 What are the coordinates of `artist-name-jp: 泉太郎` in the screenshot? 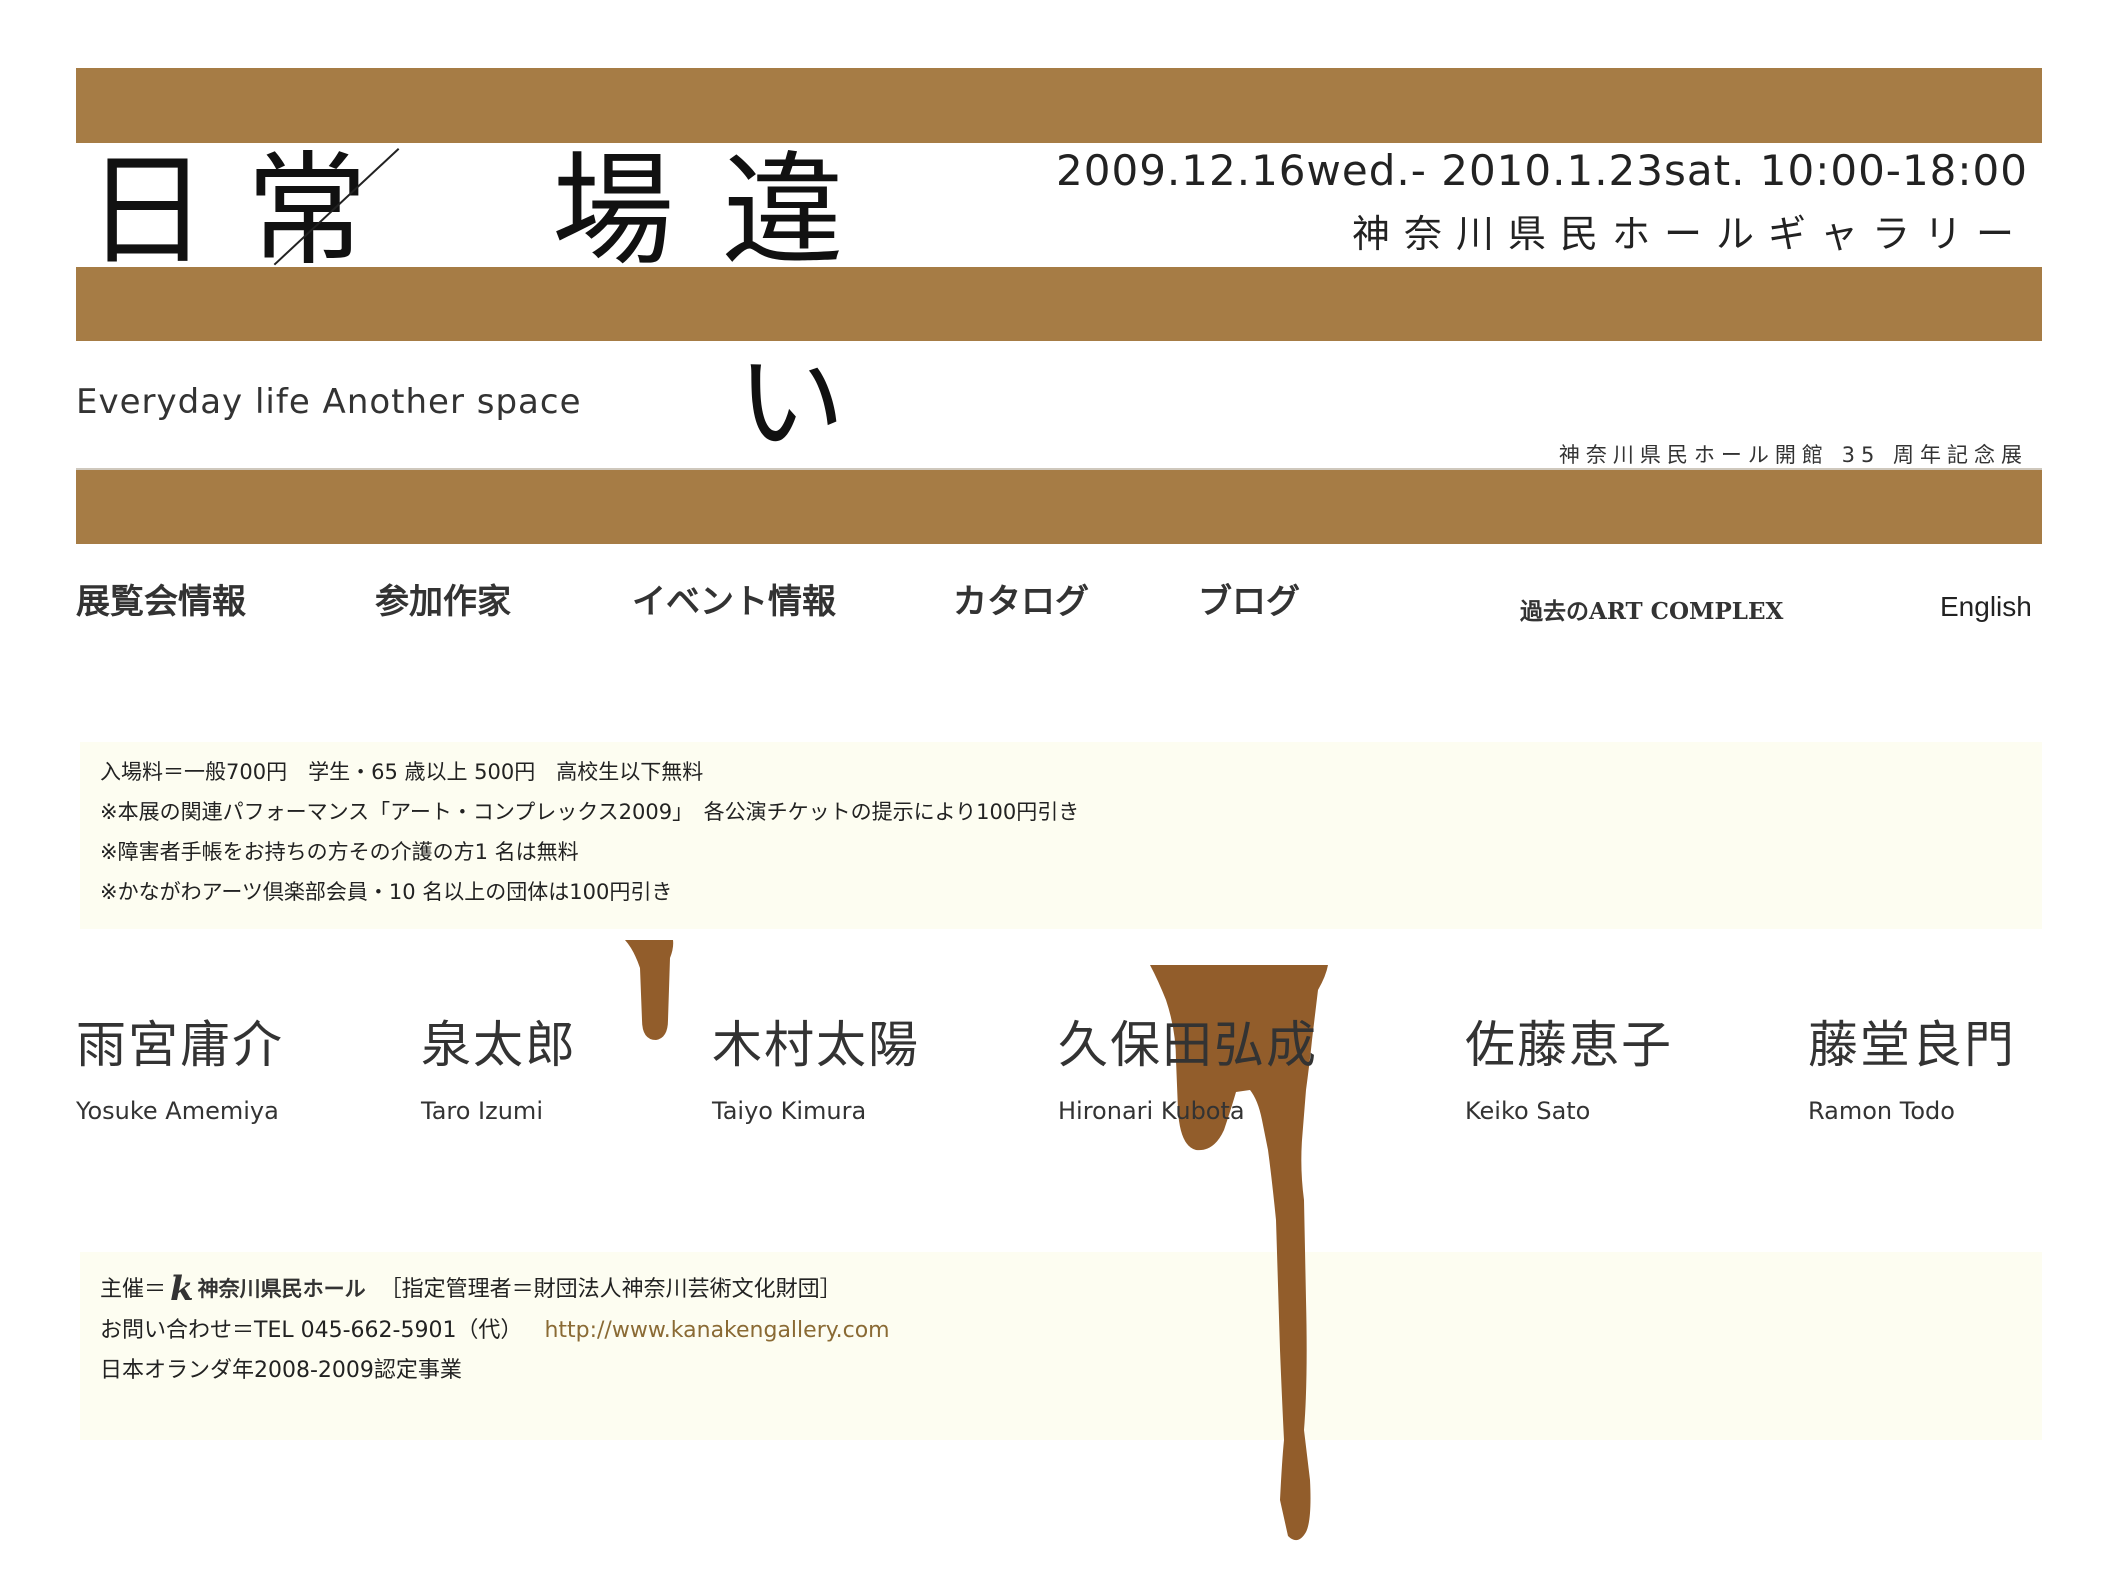 It's located at (499, 1045).